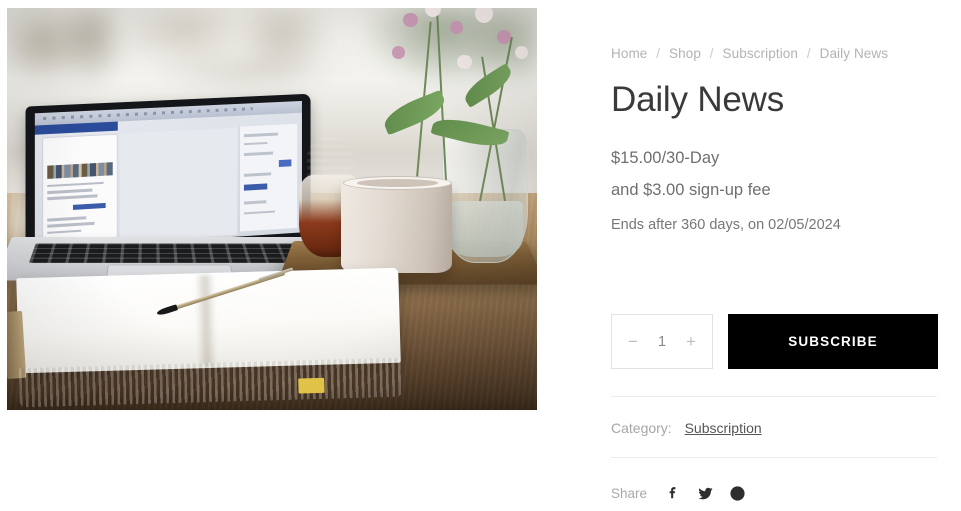 The image size is (961, 511). I want to click on quantity-increase-button: +, so click(691, 341).